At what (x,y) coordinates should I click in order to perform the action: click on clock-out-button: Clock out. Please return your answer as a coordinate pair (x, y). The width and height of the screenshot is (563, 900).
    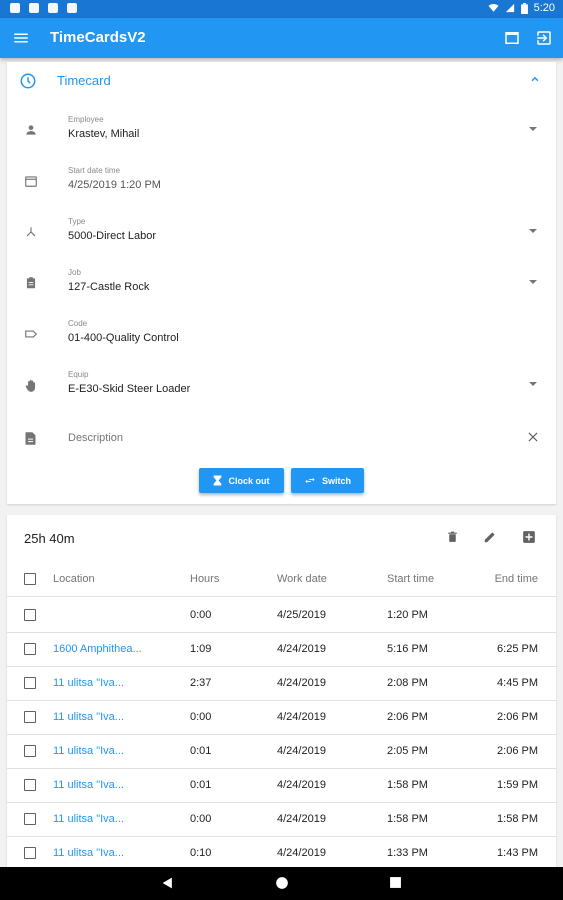
    Looking at the image, I should click on (241, 480).